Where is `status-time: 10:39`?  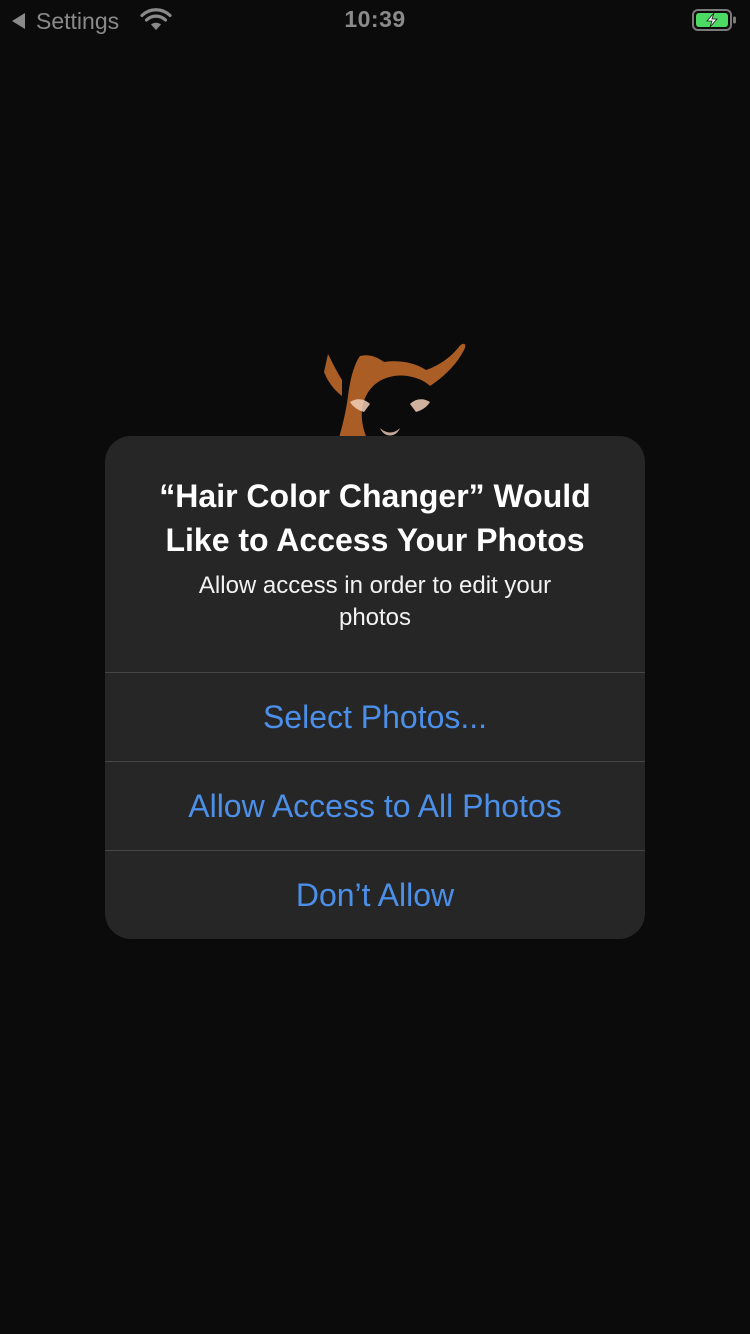 status-time: 10:39 is located at coordinates (375, 19).